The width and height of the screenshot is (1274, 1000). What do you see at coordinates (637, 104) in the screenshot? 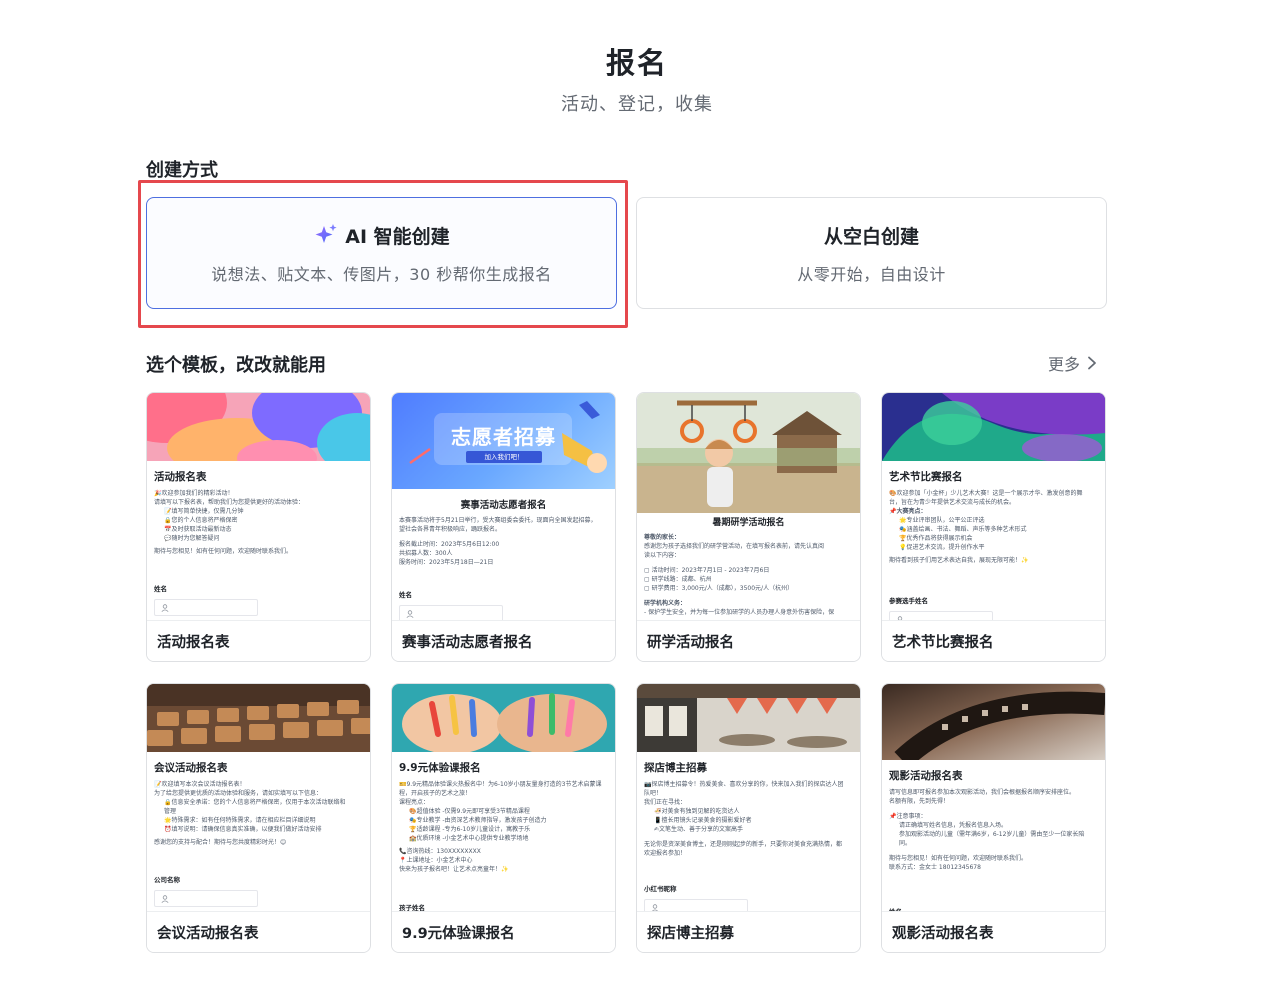
I see `page-subtitle: 活动、登记，收集` at bounding box center [637, 104].